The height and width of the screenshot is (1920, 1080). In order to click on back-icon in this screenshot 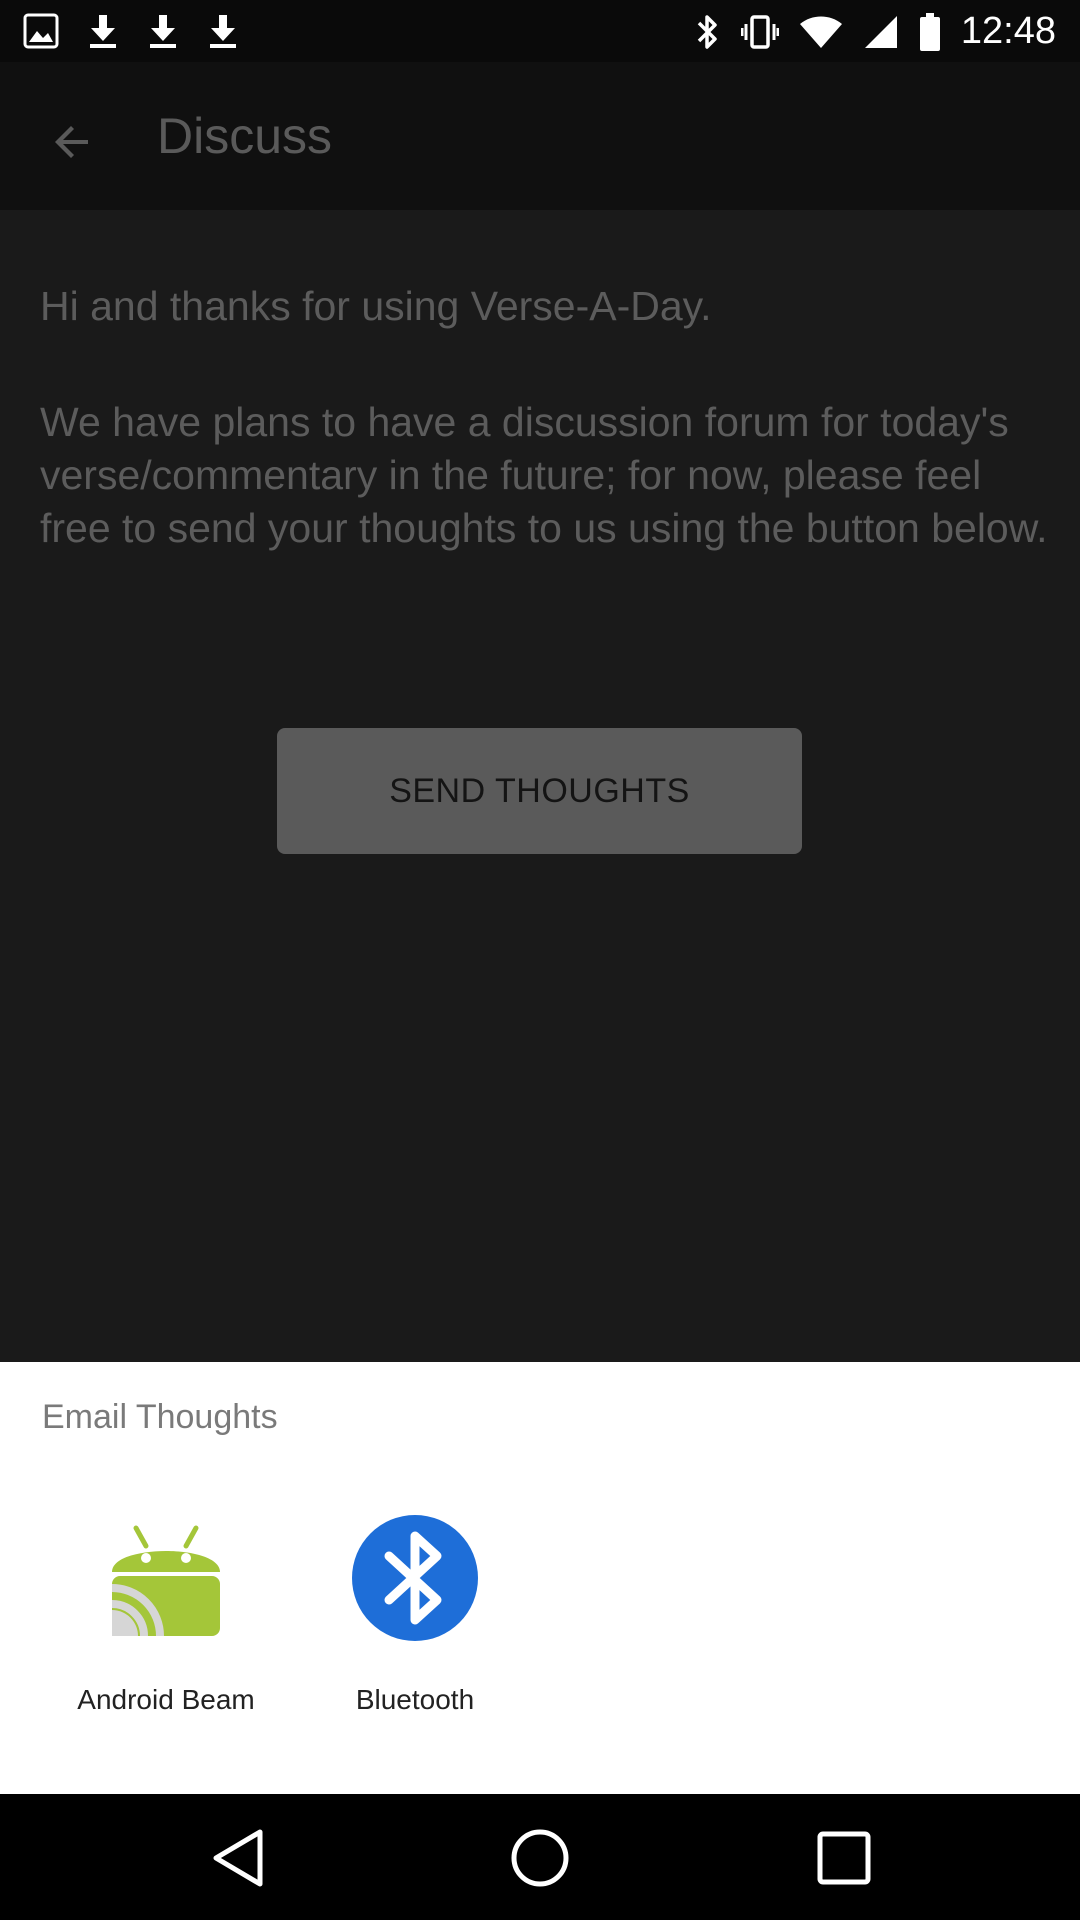, I will do `click(238, 1858)`.